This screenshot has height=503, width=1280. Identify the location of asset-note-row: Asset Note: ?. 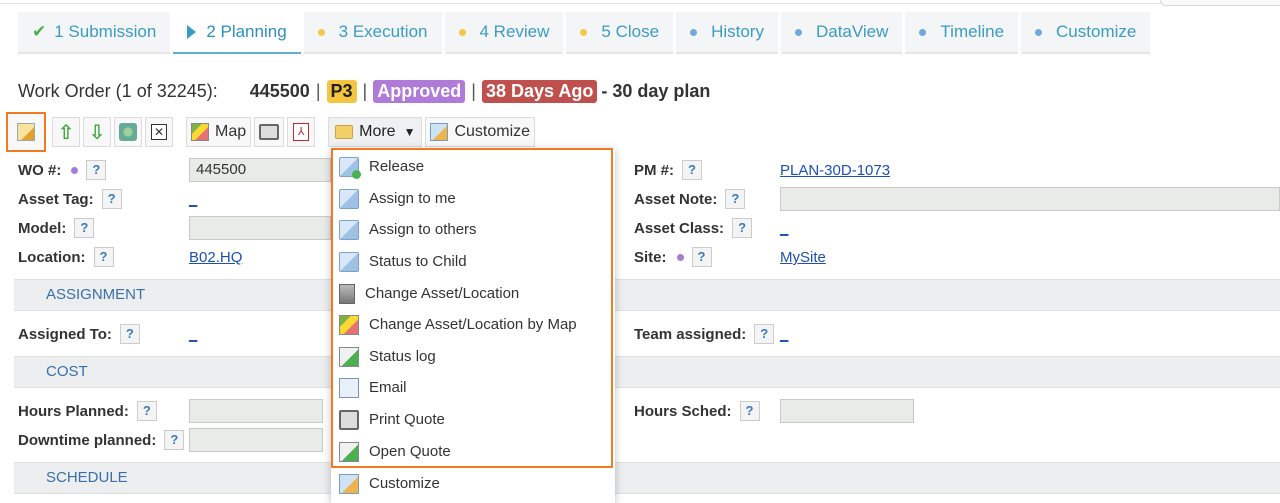
(690, 199).